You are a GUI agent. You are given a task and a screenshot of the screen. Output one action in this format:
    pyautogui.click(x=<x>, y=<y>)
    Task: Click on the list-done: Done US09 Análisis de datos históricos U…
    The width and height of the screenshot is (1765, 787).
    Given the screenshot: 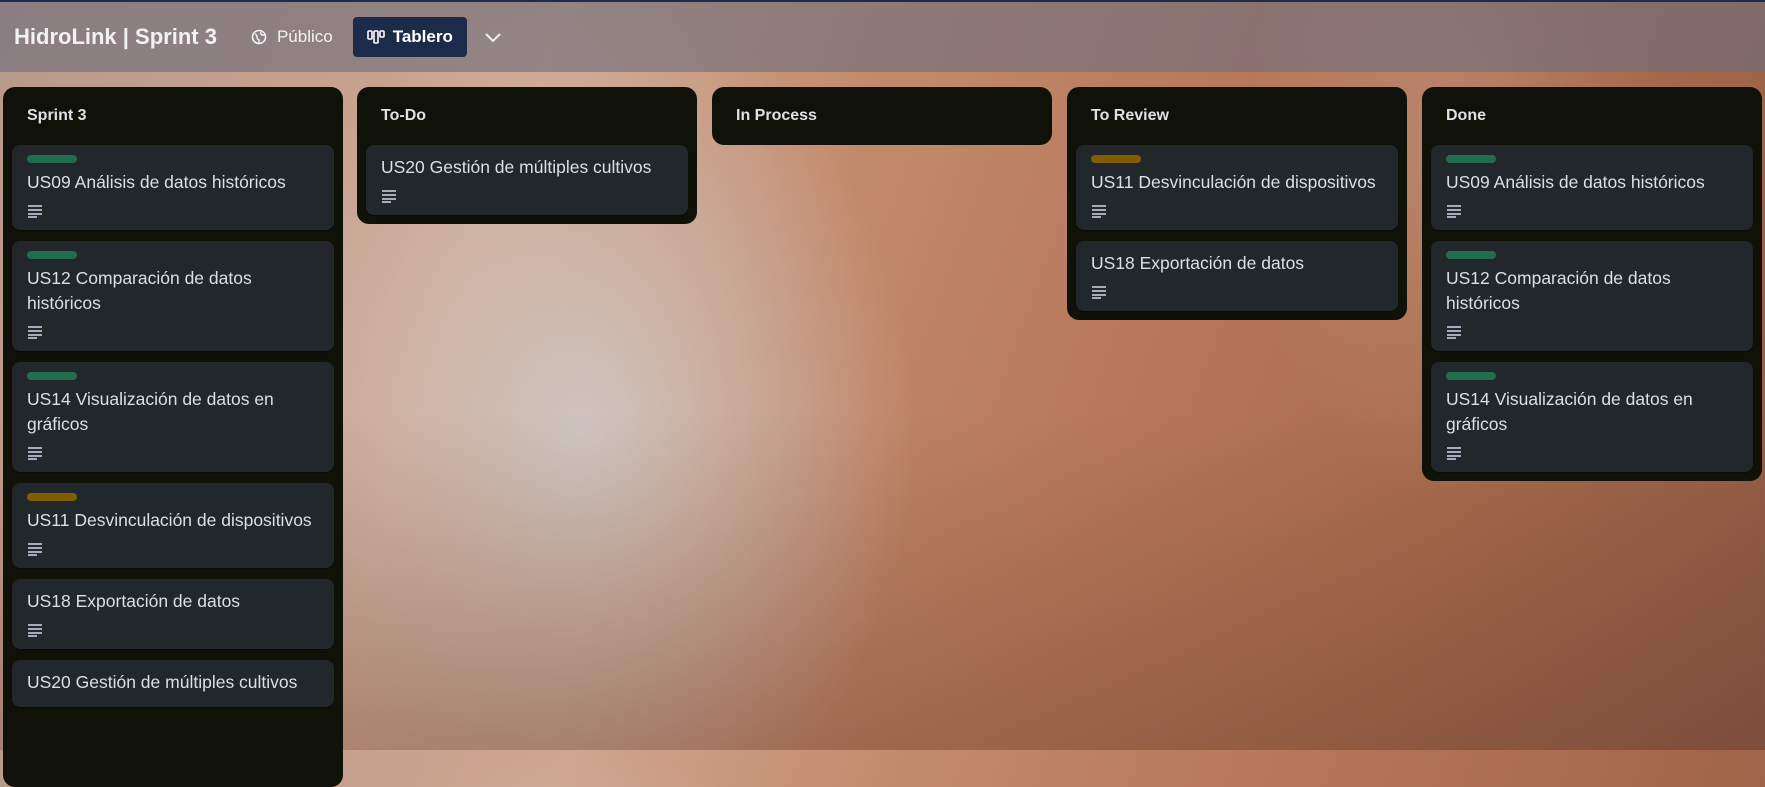 What is the action you would take?
    pyautogui.click(x=1592, y=284)
    